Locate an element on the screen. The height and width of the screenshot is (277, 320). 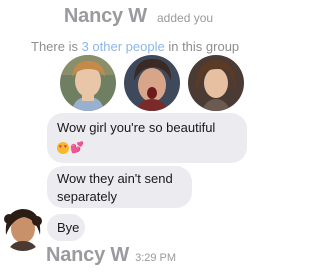
added-notice: Nancy W added you is located at coordinates (138, 16).